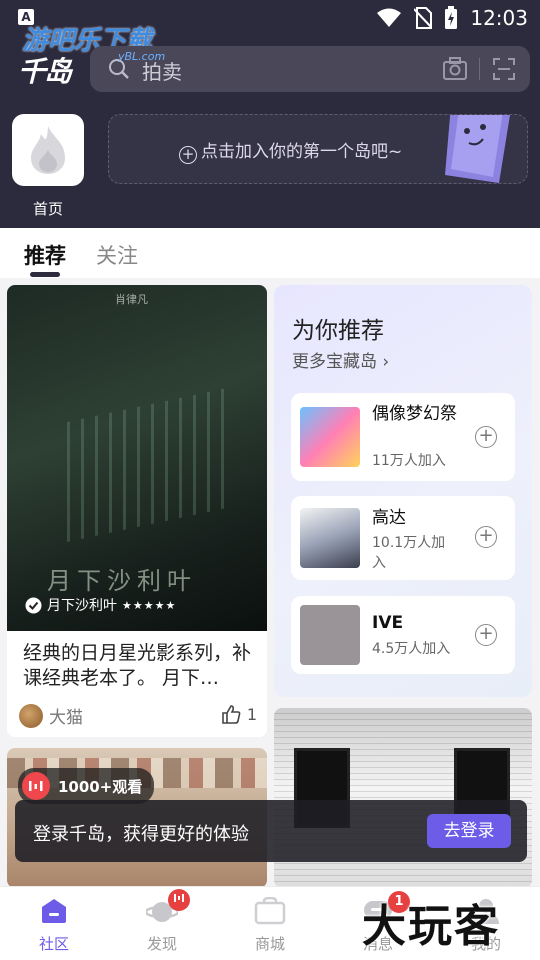  I want to click on scan-icon, so click(504, 69).